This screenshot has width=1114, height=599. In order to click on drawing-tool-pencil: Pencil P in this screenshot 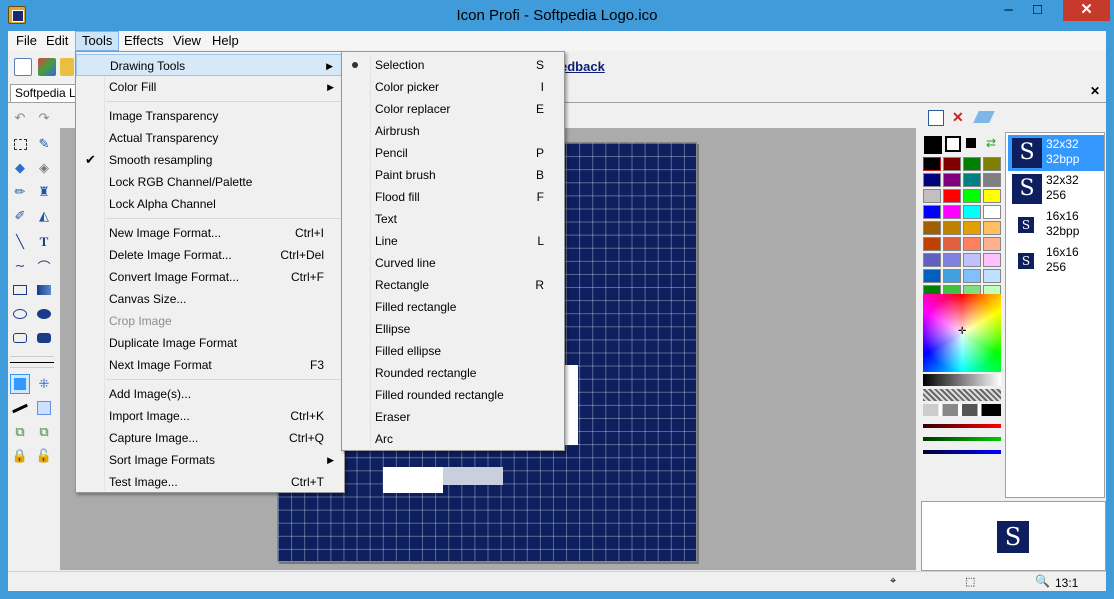, I will do `click(453, 153)`.